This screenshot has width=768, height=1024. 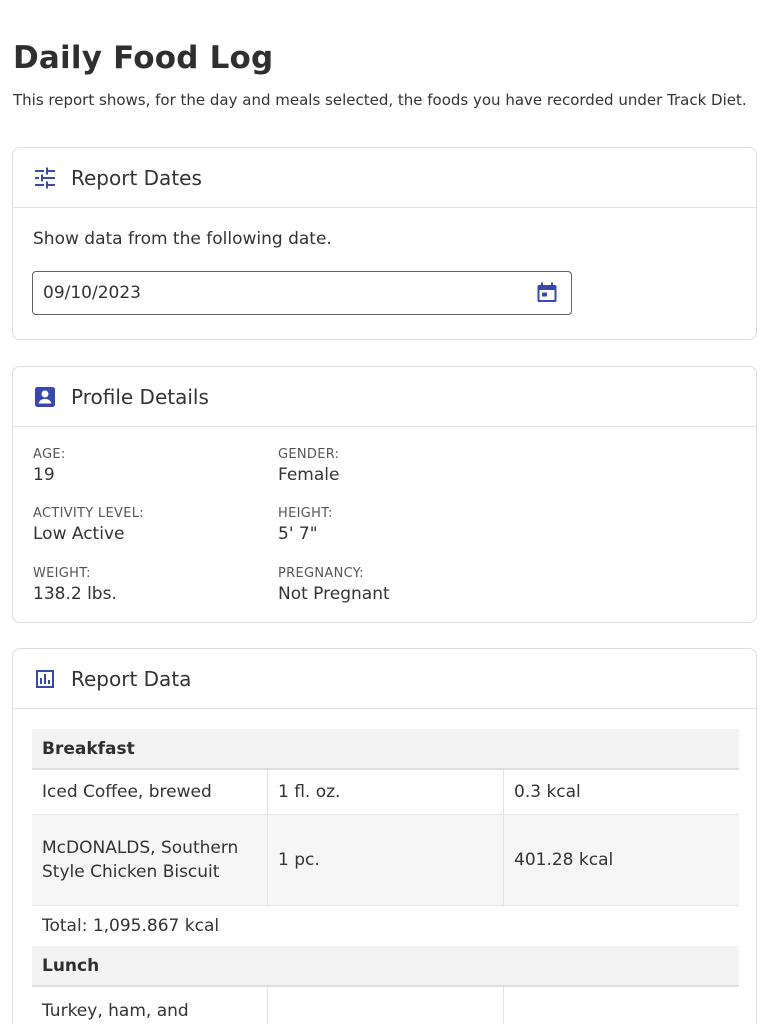 I want to click on profile-weight-value: 138.2 lbs., so click(x=75, y=594).